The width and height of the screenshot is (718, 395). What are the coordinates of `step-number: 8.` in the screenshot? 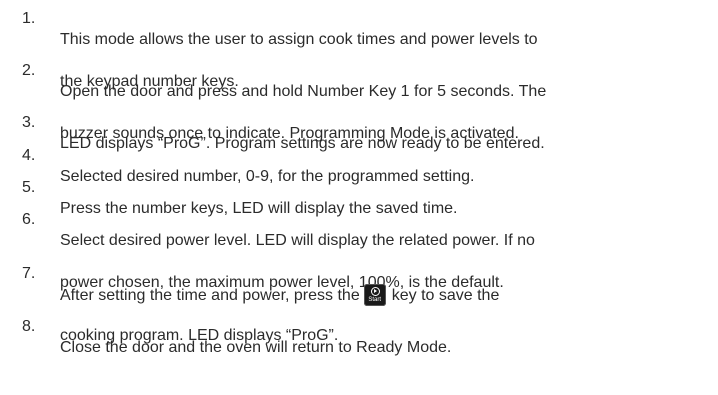 It's located at (29, 326).